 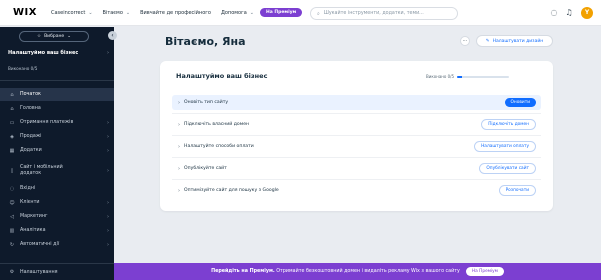 I want to click on task-label: Налаштуйте способи оплати, so click(x=219, y=146).